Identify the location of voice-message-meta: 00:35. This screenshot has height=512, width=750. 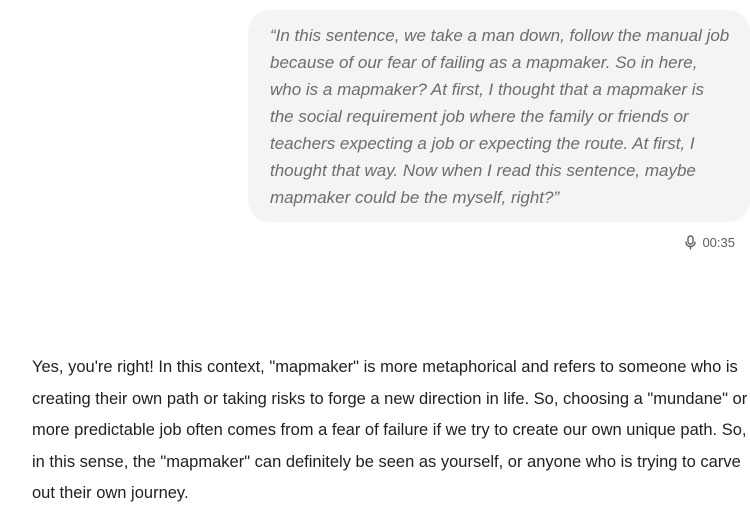
(709, 242).